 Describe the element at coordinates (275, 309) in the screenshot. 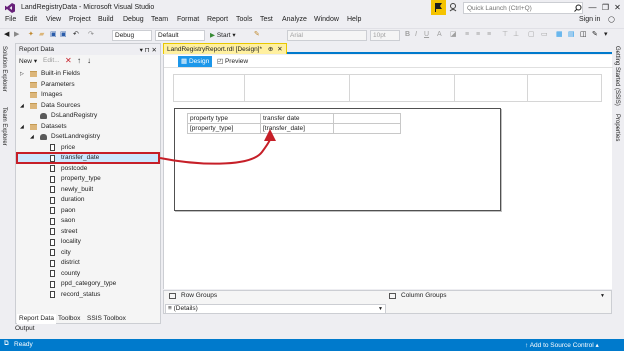

I see `details-group: ≡ (Details) ▼` at that location.